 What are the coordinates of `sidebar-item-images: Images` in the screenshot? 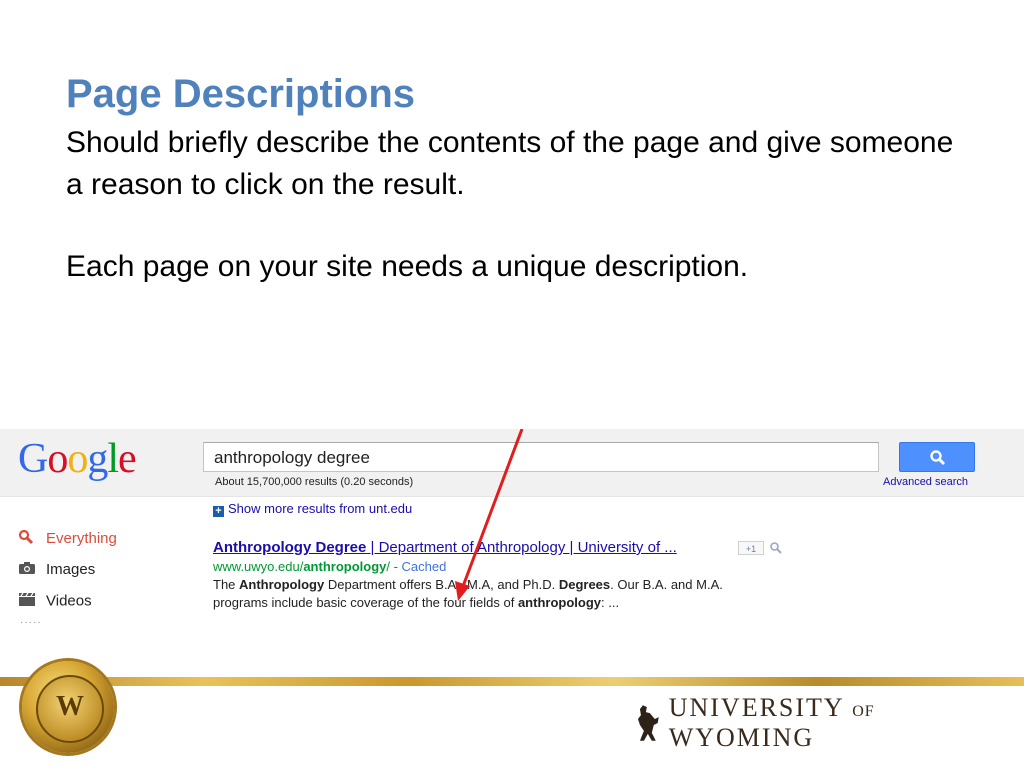 It's located at (56, 570).